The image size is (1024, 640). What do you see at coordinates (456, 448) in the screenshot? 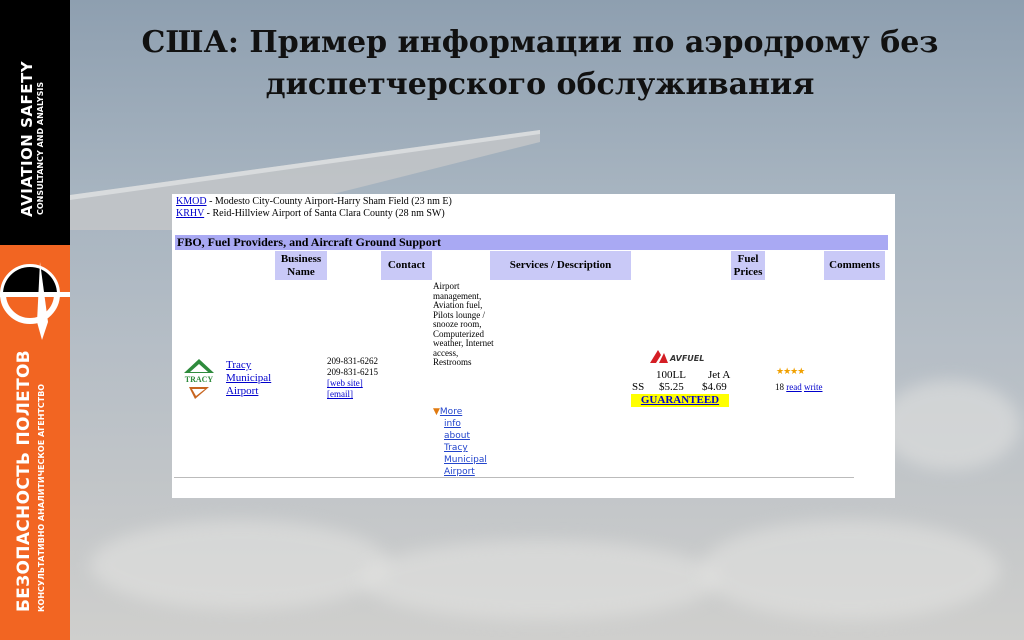
I see `more-info-link-text: Tracy` at bounding box center [456, 448].